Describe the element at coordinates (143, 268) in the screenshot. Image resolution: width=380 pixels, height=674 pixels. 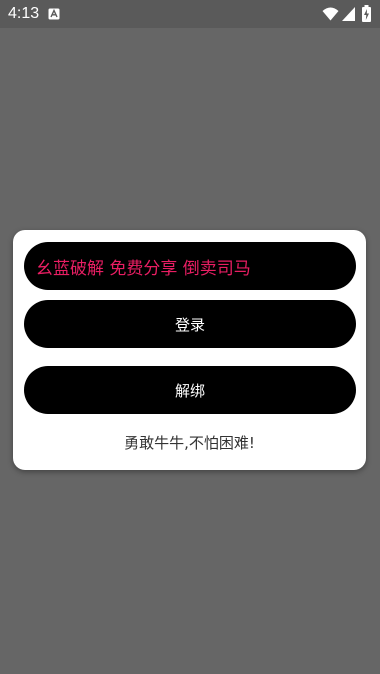
I see `card-key-input-value: 幺蓝破解 免费分享 倒卖司马` at that location.